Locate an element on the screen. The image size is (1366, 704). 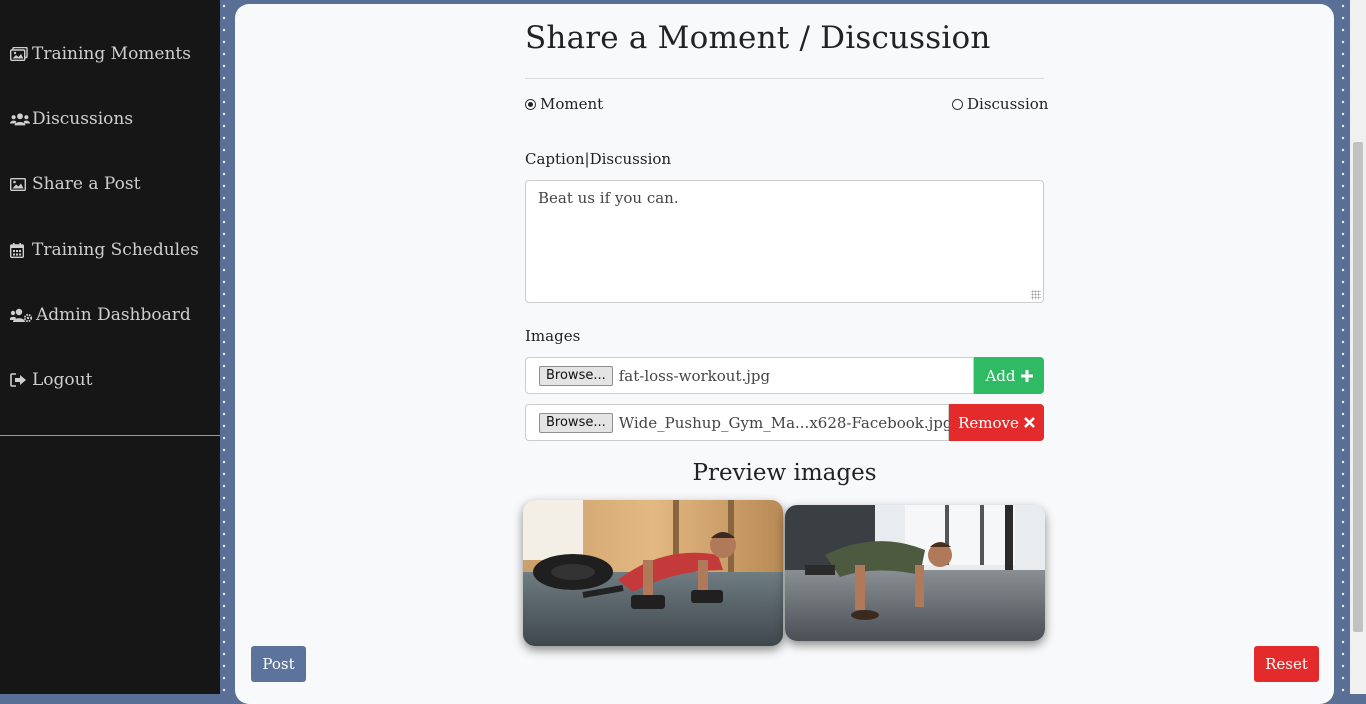
sidebar-item-logout: Logout is located at coordinates (51, 380).